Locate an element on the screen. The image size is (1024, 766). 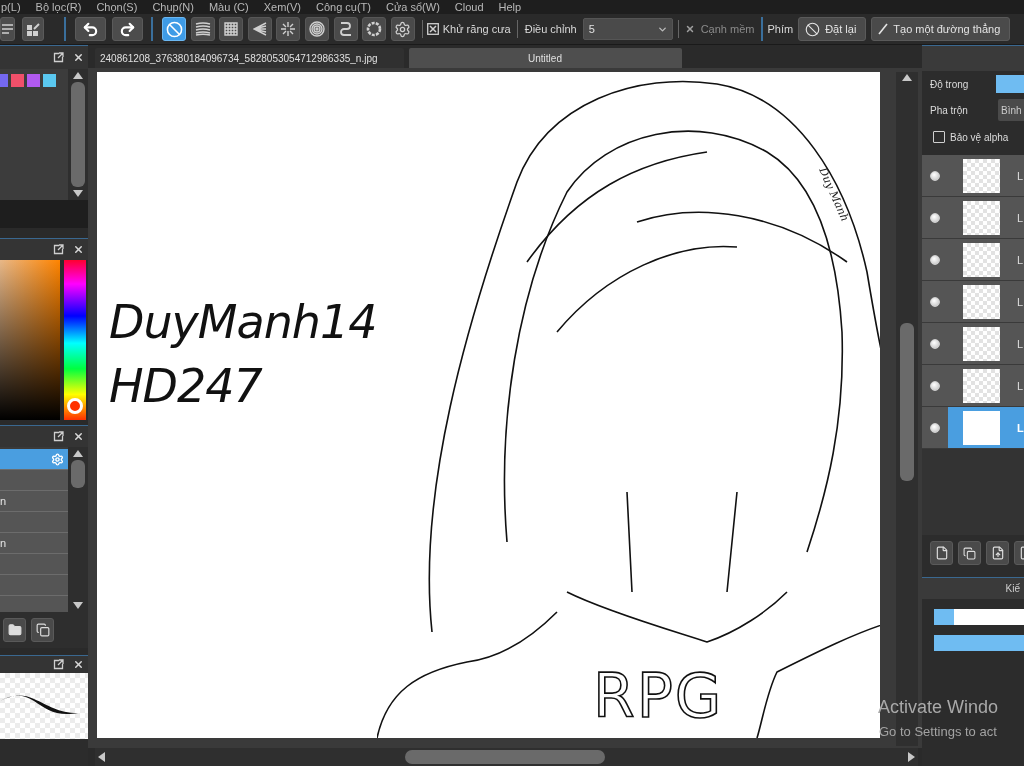
page-icon is located at coordinates (941, 553).